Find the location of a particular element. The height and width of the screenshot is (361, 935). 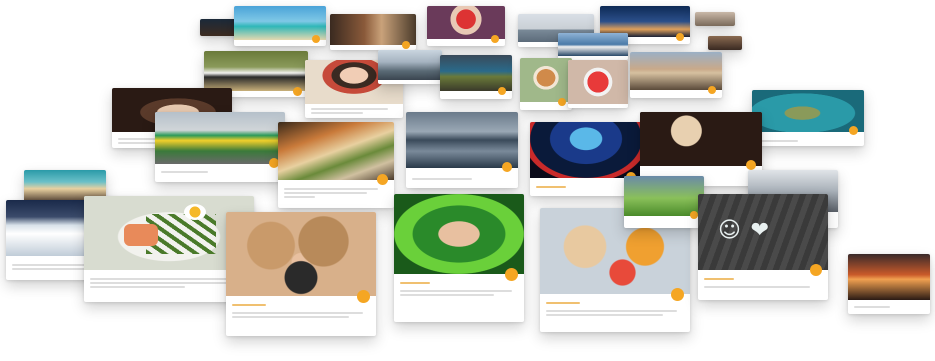

photo-card: ☺ ❤ is located at coordinates (763, 247).